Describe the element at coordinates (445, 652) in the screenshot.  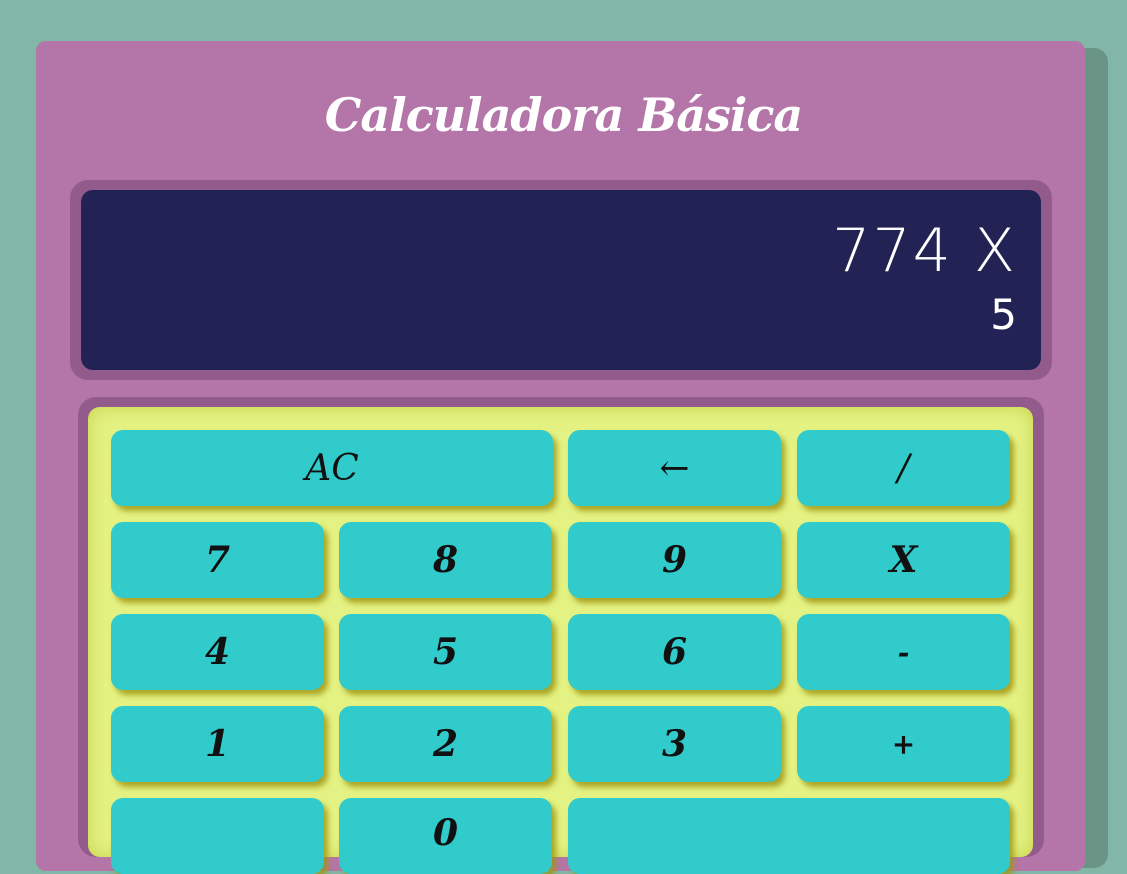
I see `digit-5-button: 5` at that location.